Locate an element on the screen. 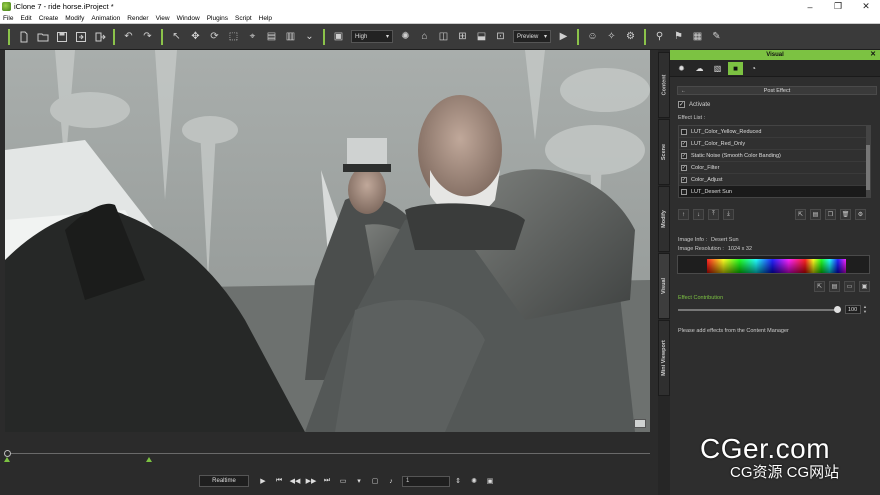 The image size is (880, 495). move-down-icon: ↓ is located at coordinates (698, 214).